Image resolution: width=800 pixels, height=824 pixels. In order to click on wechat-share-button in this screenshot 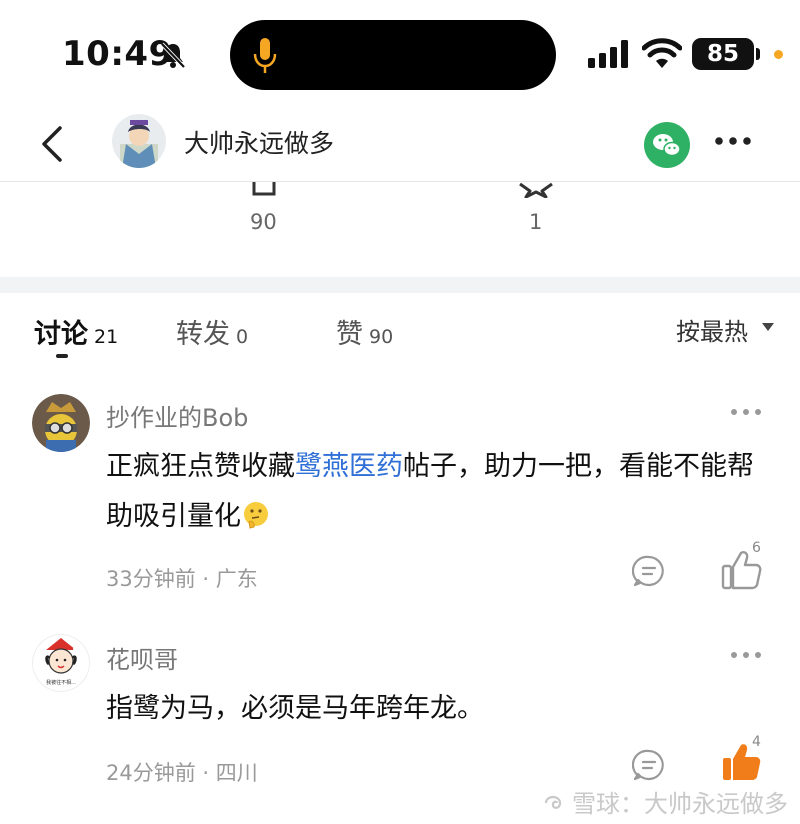, I will do `click(667, 145)`.